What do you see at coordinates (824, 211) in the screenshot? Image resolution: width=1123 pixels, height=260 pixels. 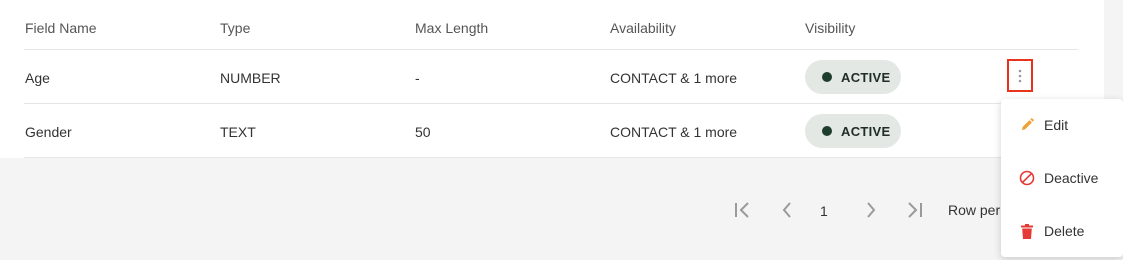 I see `current-page-number: 1` at bounding box center [824, 211].